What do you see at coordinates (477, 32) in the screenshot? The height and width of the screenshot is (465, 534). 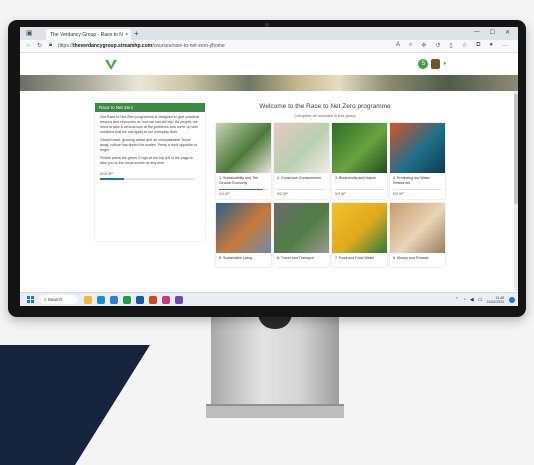 I see `minimize-icon: —` at bounding box center [477, 32].